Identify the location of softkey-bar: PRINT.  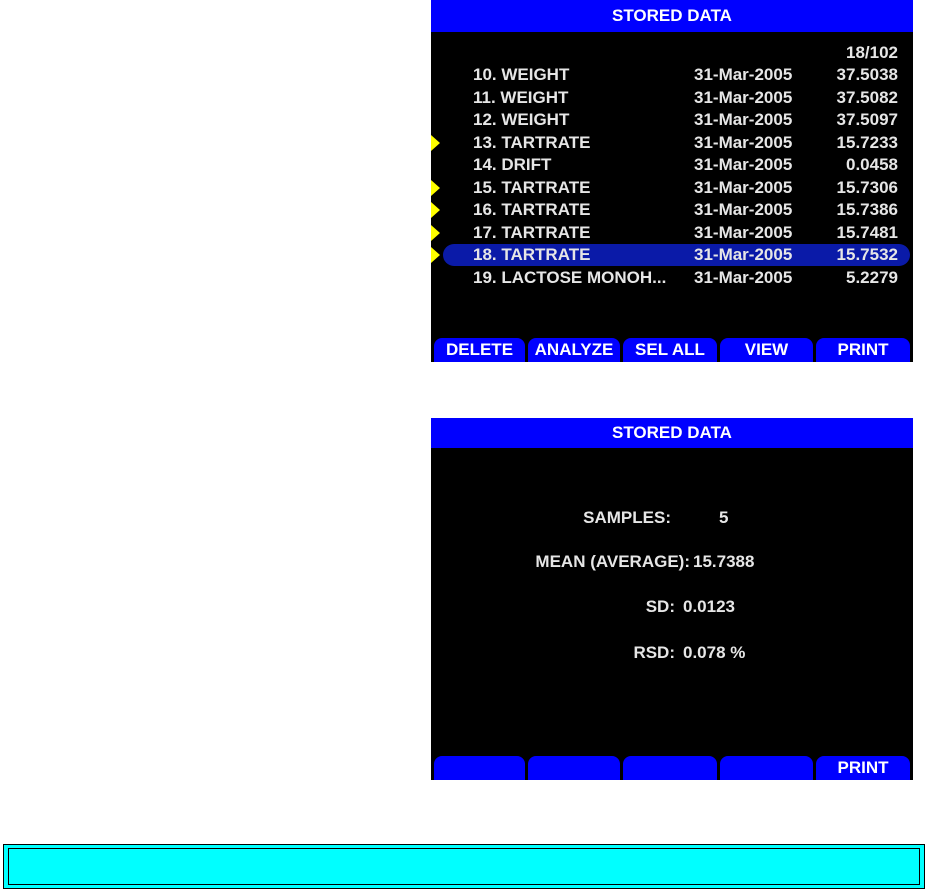
(672, 767).